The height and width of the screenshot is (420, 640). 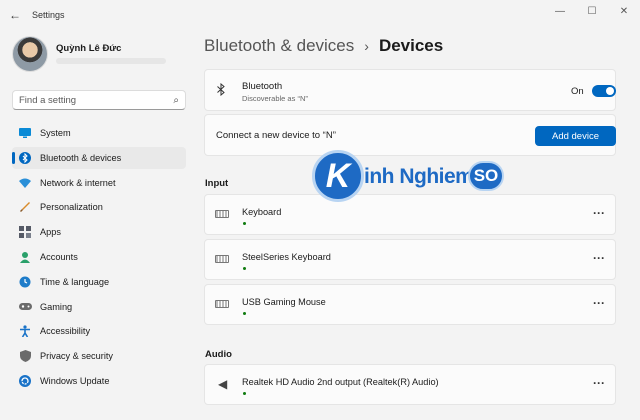 I want to click on bluetooth-title: Bluetooth, so click(x=262, y=86).